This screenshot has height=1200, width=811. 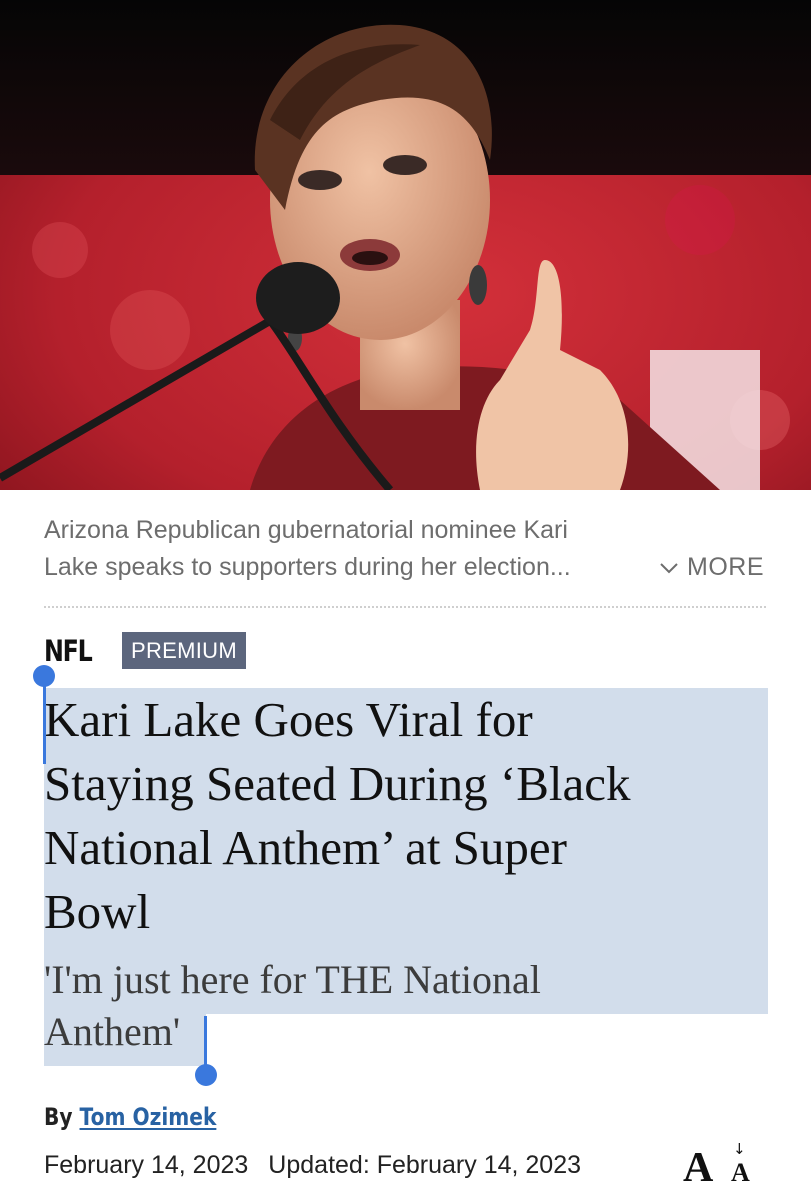 I want to click on selection-end-handle, so click(x=206, y=1075).